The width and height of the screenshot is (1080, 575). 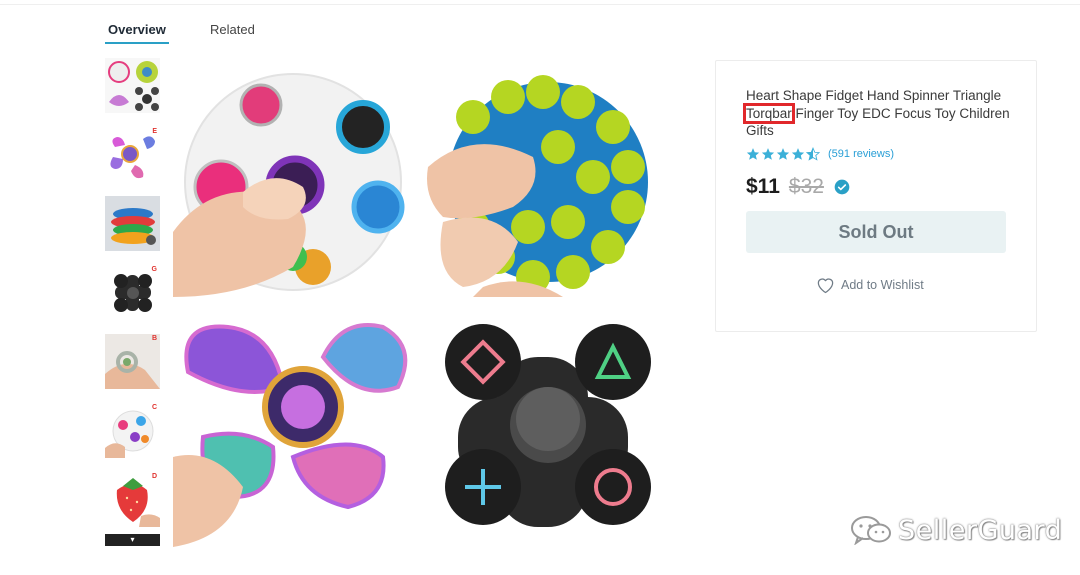 I want to click on mesh-ball-image, so click(x=541, y=177).